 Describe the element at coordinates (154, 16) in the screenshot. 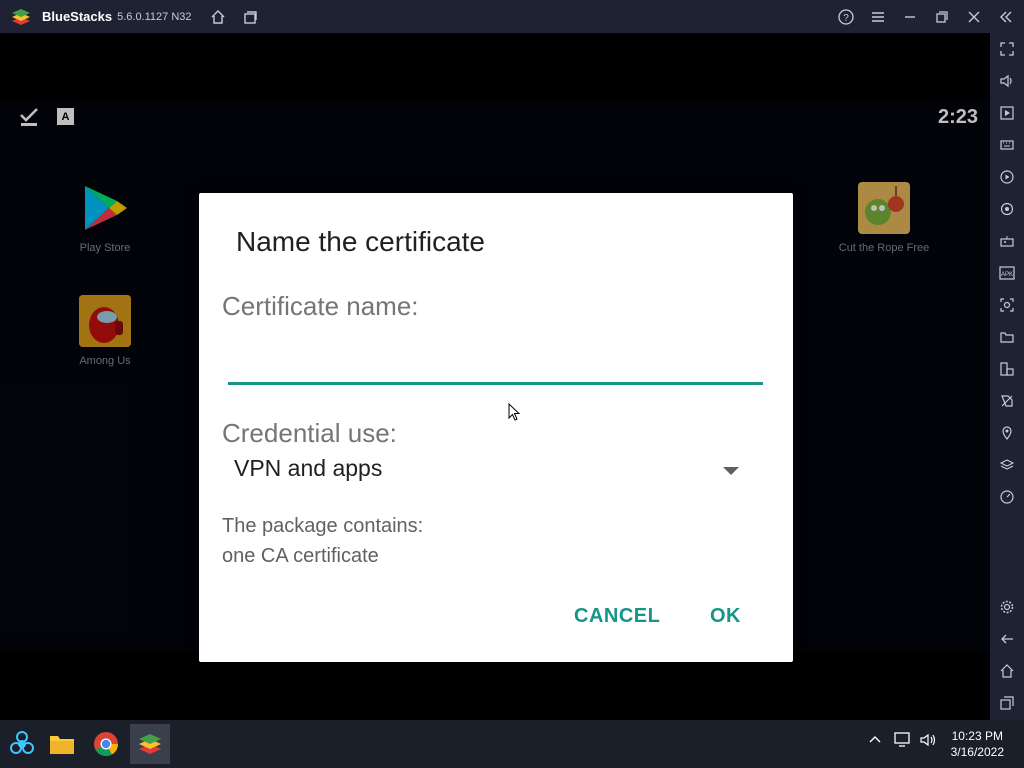

I see `app-version: 5.6.0.1127 N32` at that location.